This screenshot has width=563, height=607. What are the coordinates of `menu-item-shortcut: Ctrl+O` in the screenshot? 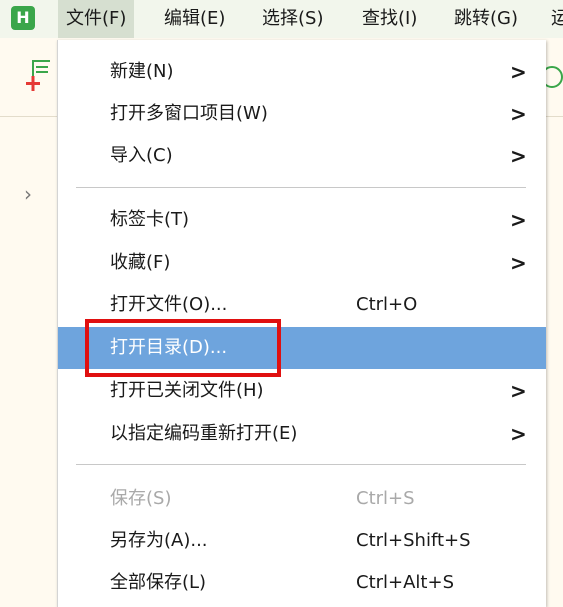 It's located at (387, 304).